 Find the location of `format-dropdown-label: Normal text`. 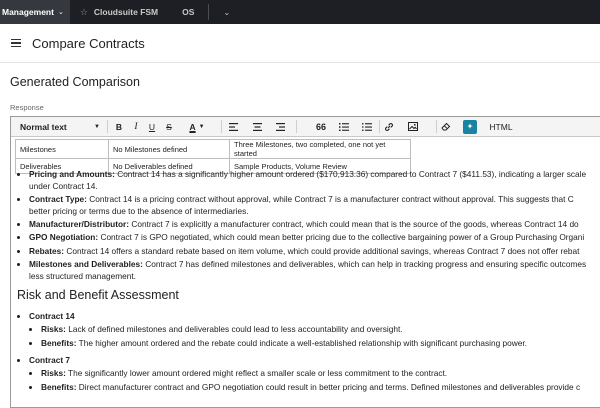

format-dropdown-label: Normal text is located at coordinates (43, 126).